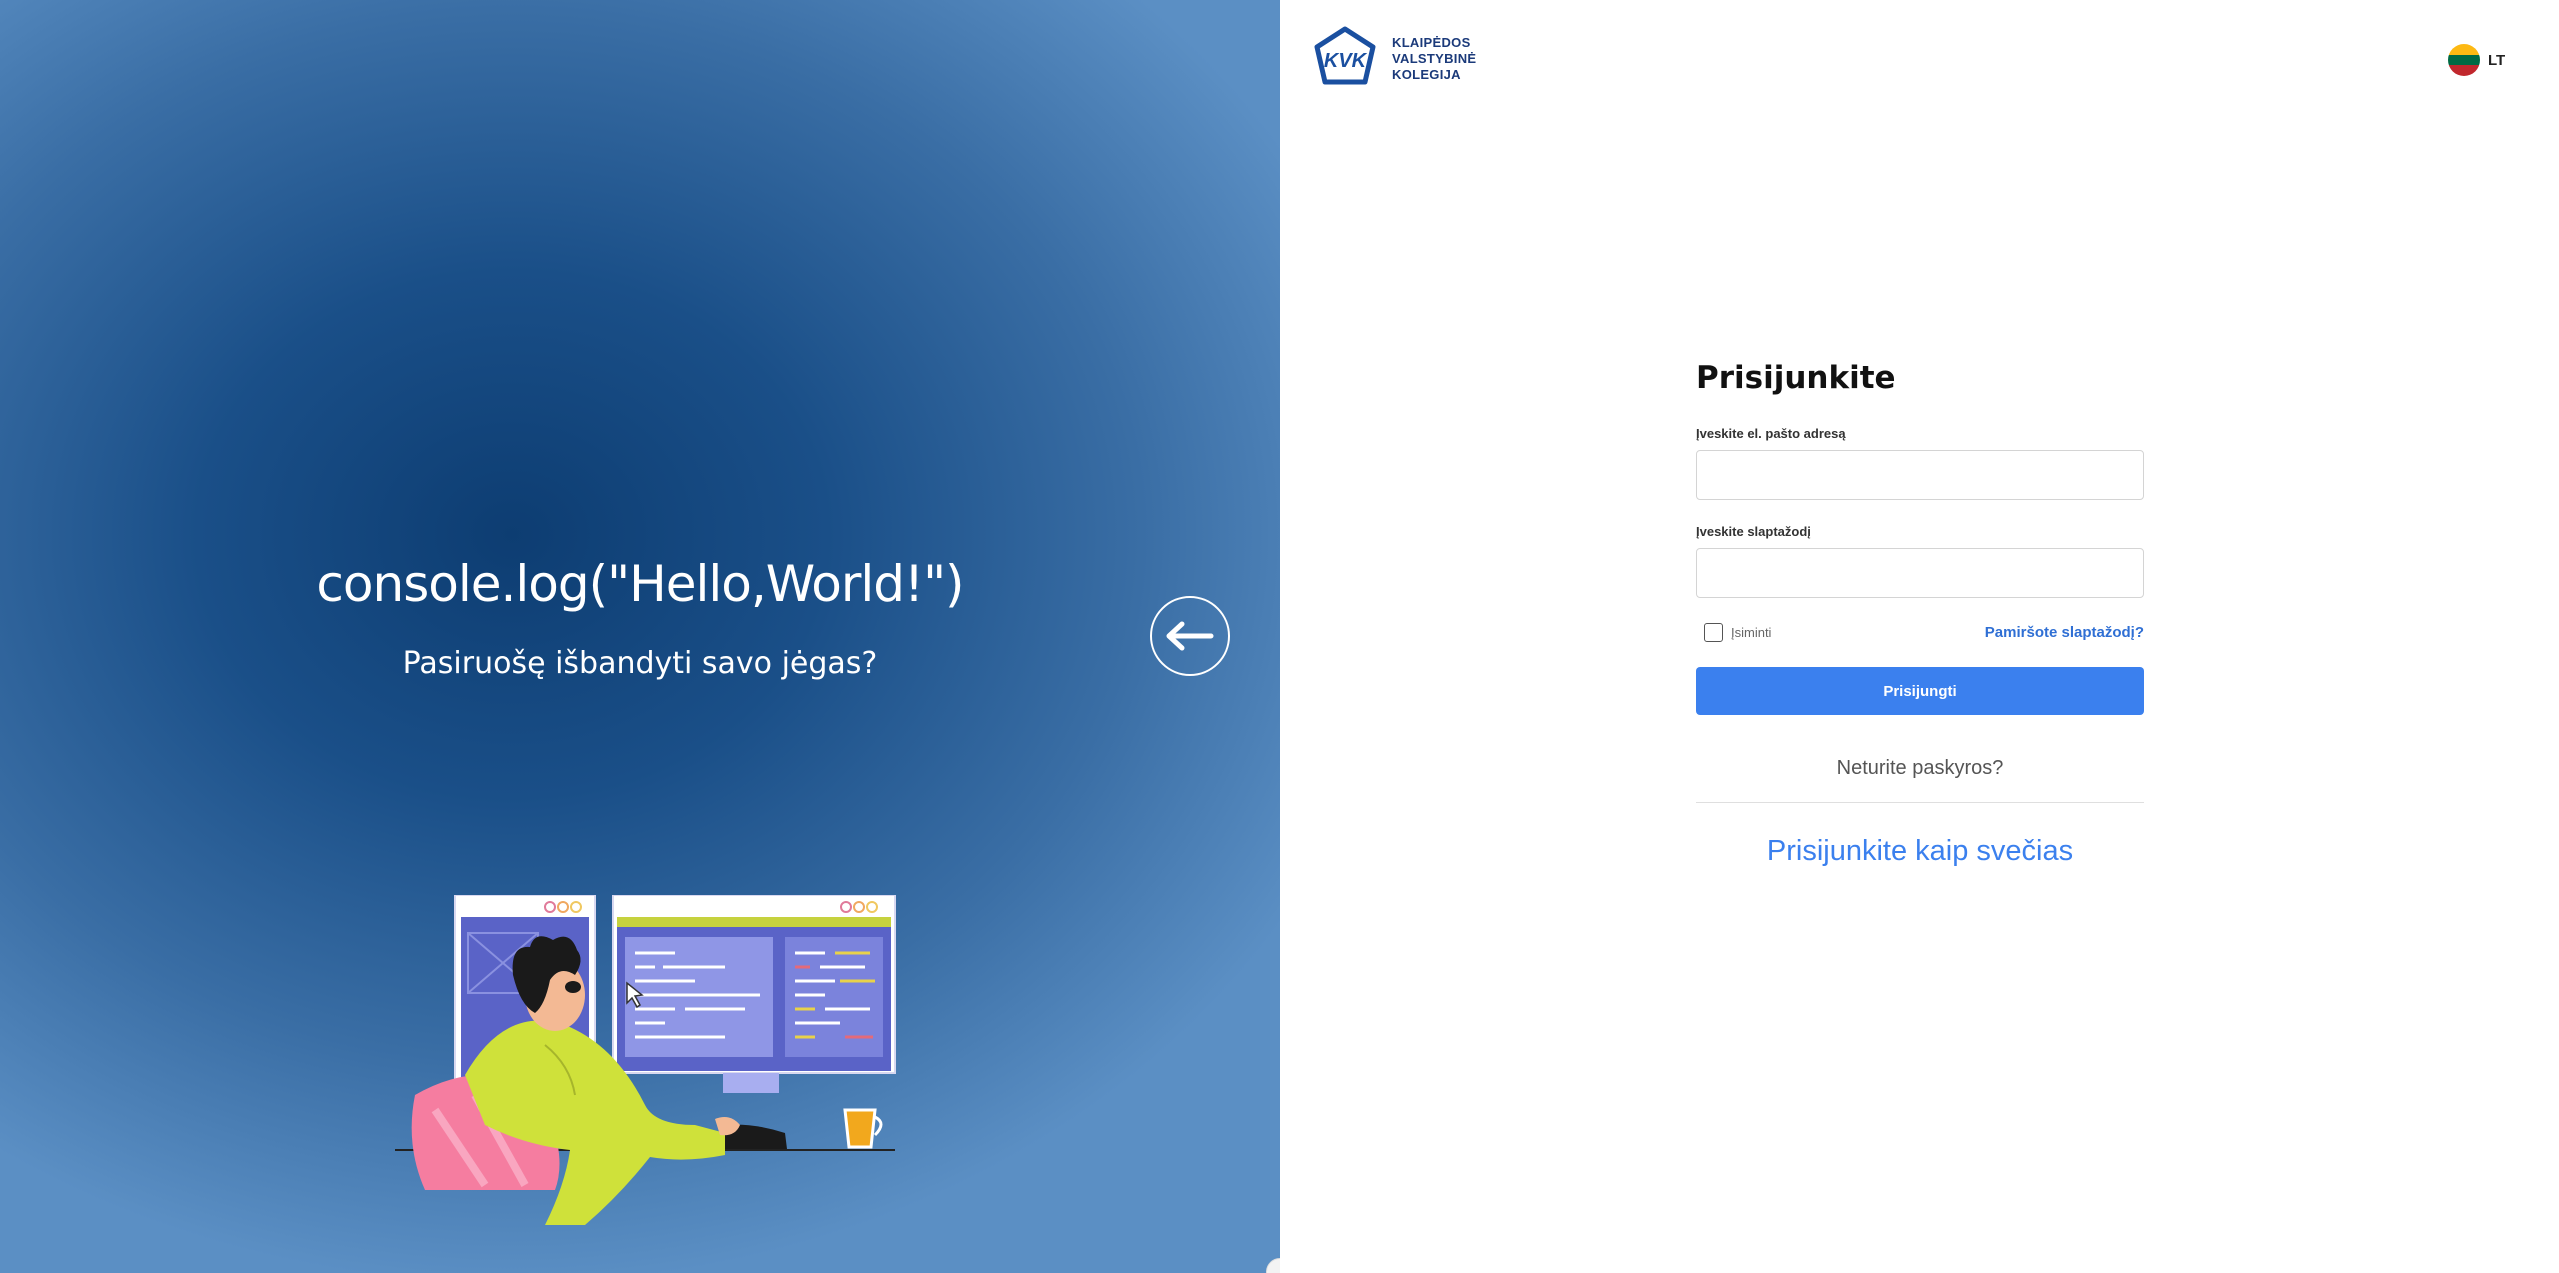 Image resolution: width=2559 pixels, height=1273 pixels. I want to click on kvk-logo-icon: KVK, so click(1345, 55).